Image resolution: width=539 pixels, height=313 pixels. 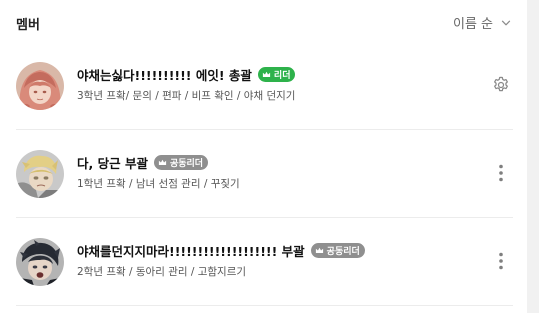 What do you see at coordinates (472, 24) in the screenshot?
I see `sort-label: 이름 순` at bounding box center [472, 24].